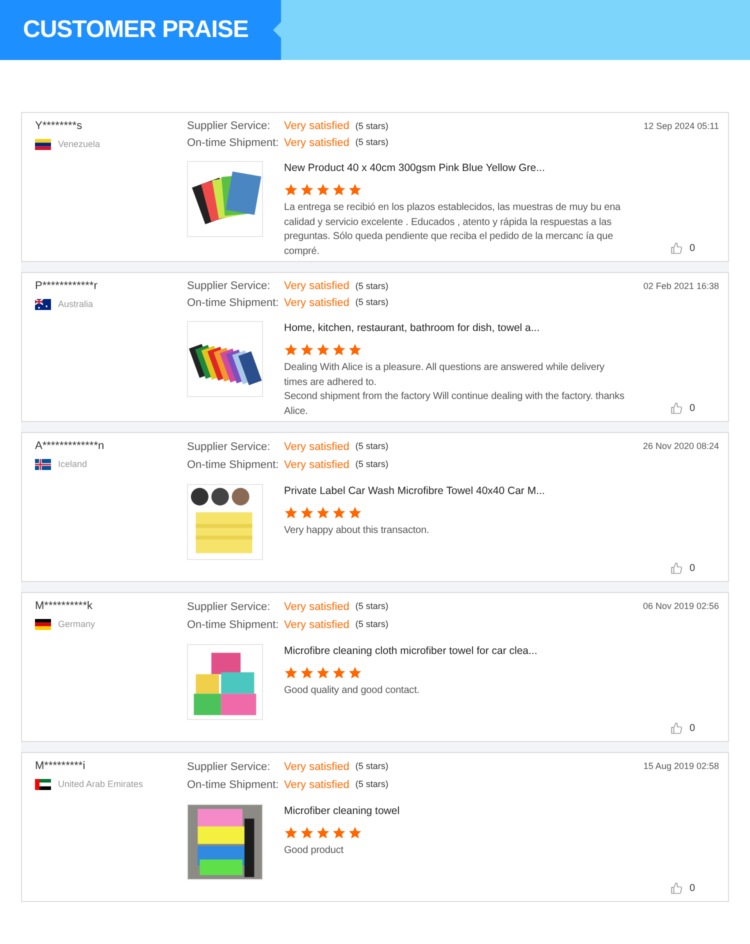 The image size is (750, 944). Describe the element at coordinates (453, 229) in the screenshot. I see `review-text: La entrega se recibió en los plazos establecidos, las muestras de muy bu ena calidad y servicio excelente . Educados , atento y rápida la respuestas a las preguntas. Sólo queda pendiente que reciba el pedido de la mercanc ía que compré.` at that location.